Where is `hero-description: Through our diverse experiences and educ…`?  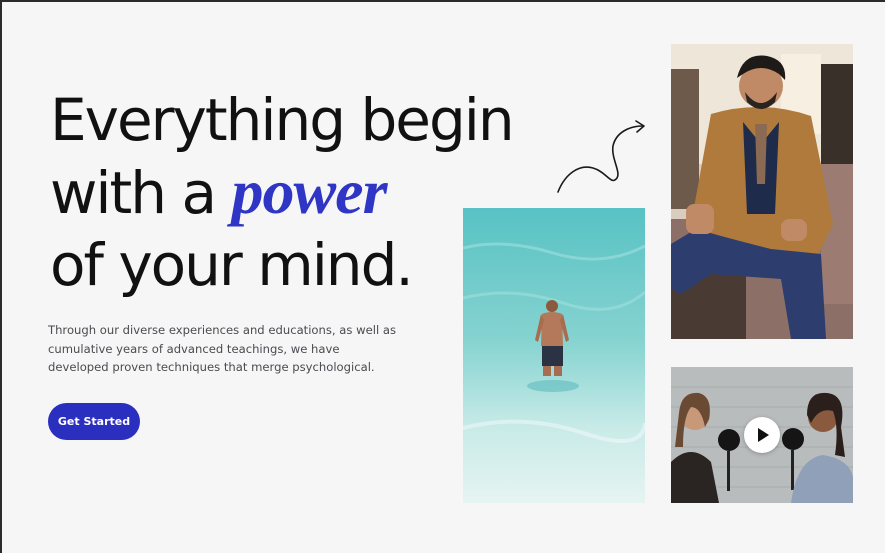
hero-description: Through our diverse experiences and educ… is located at coordinates (222, 348).